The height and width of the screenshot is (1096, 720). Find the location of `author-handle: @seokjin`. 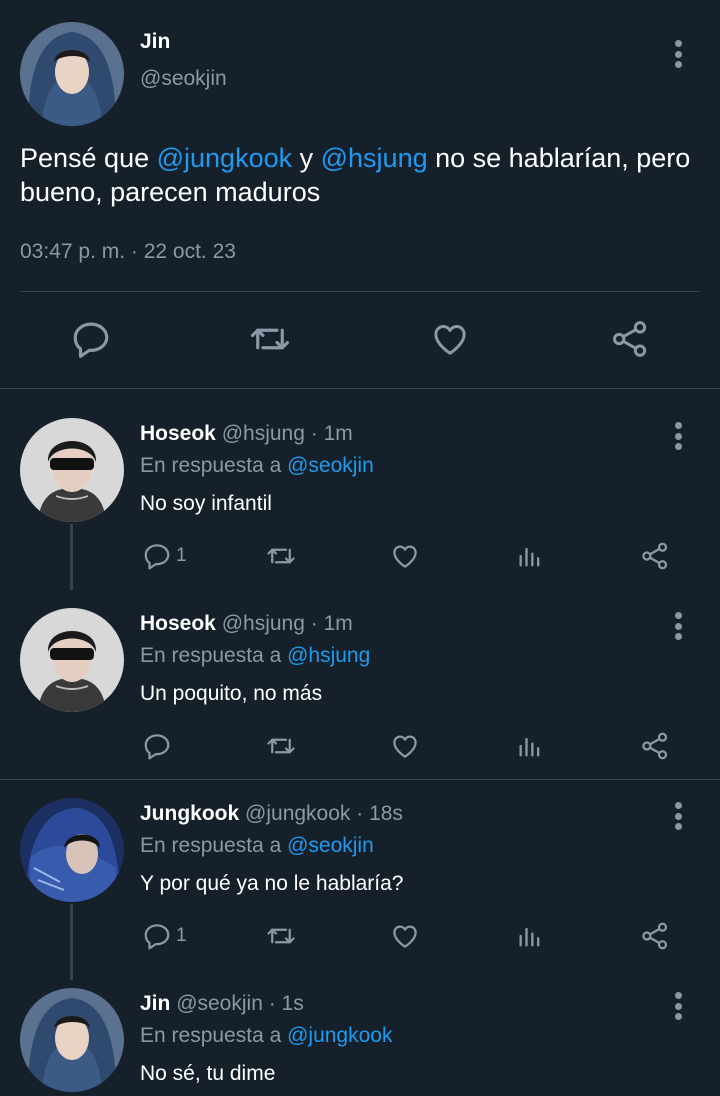

author-handle: @seokjin is located at coordinates (183, 79).